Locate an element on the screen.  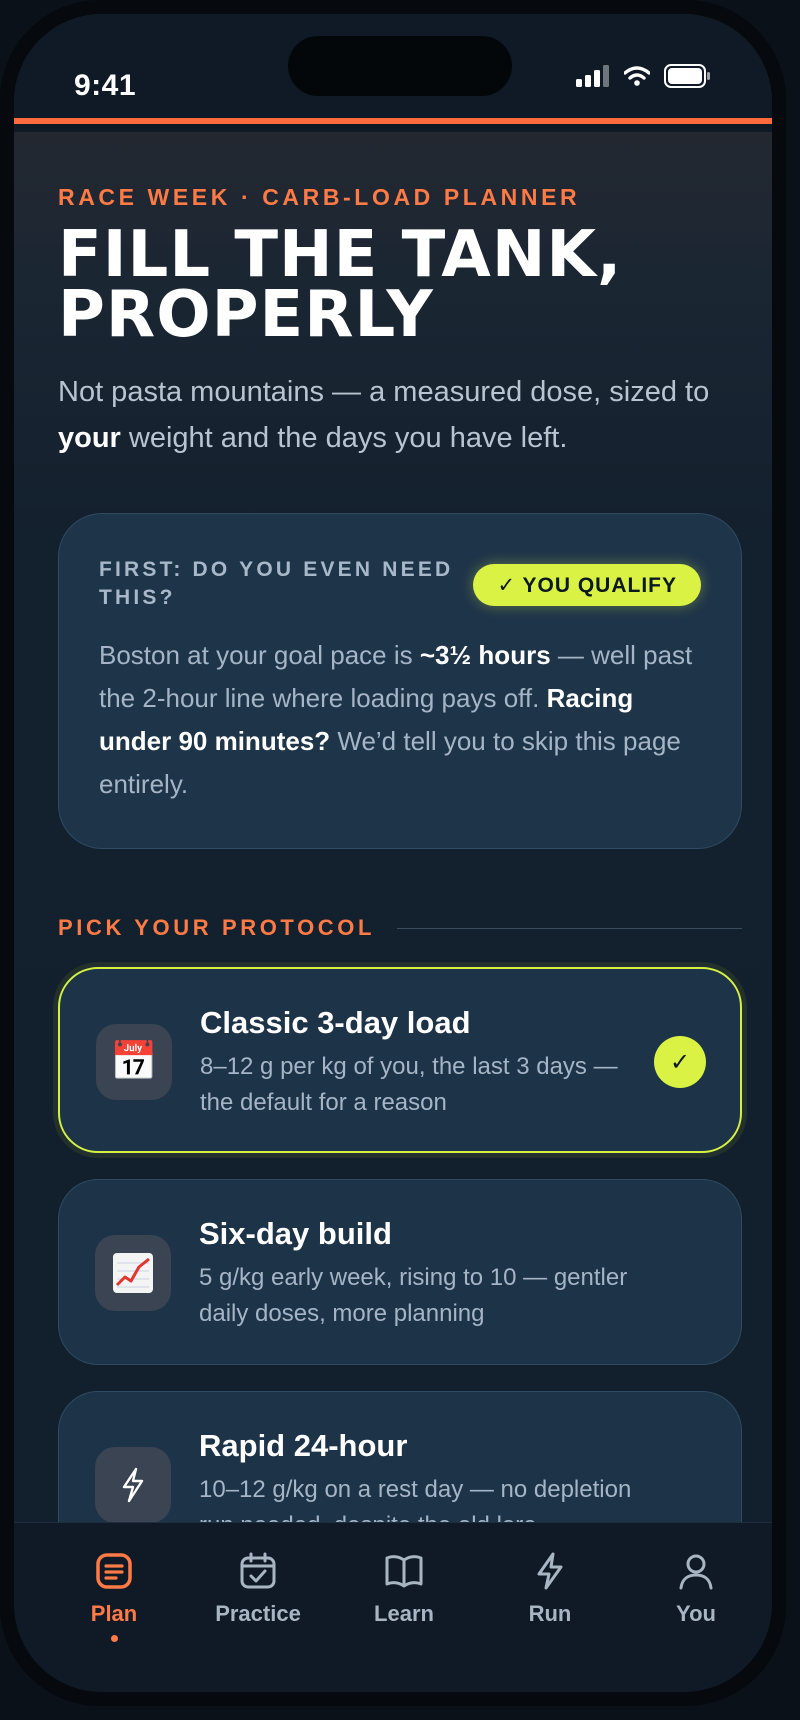
protocol-title: Rapid 24-hour is located at coordinates (303, 1445).